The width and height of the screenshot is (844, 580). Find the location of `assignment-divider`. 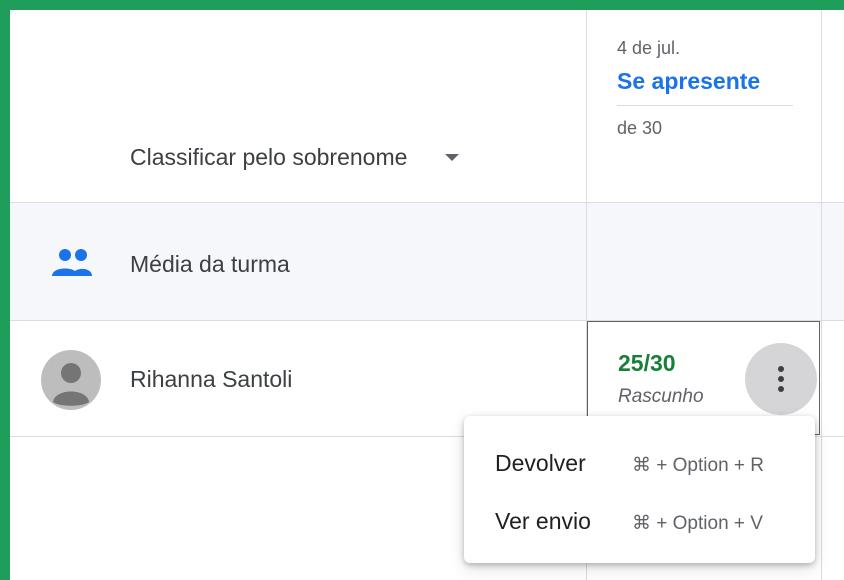

assignment-divider is located at coordinates (705, 105).